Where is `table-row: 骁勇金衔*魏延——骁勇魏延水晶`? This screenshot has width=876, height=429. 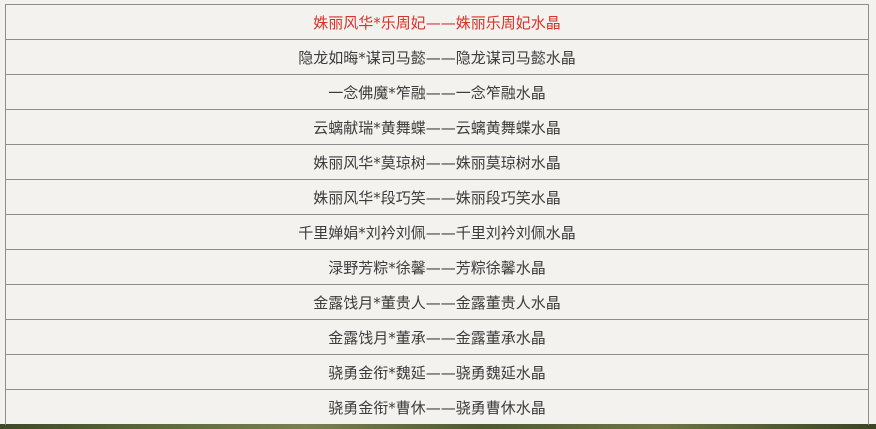 table-row: 骁勇金衔*魏延——骁勇魏延水晶 is located at coordinates (437, 372).